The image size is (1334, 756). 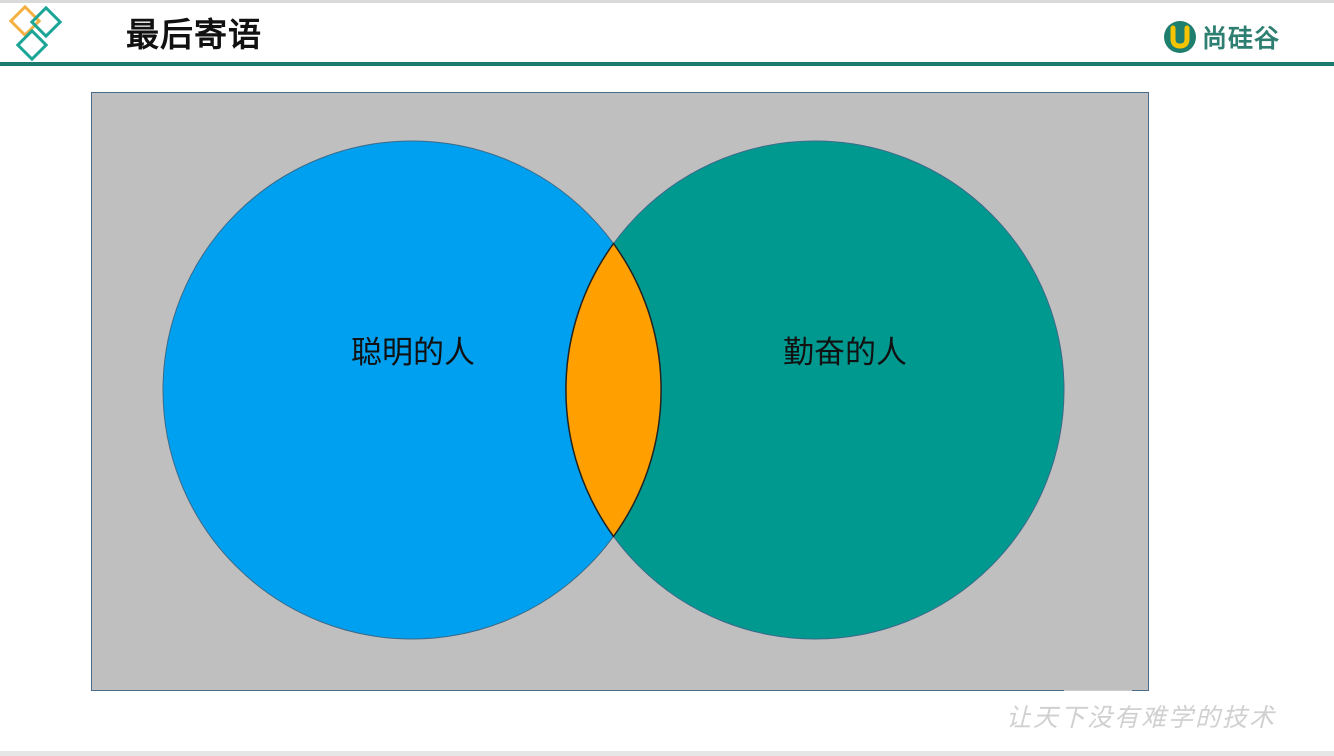 What do you see at coordinates (1241, 38) in the screenshot?
I see `brand-name: 尚硅谷` at bounding box center [1241, 38].